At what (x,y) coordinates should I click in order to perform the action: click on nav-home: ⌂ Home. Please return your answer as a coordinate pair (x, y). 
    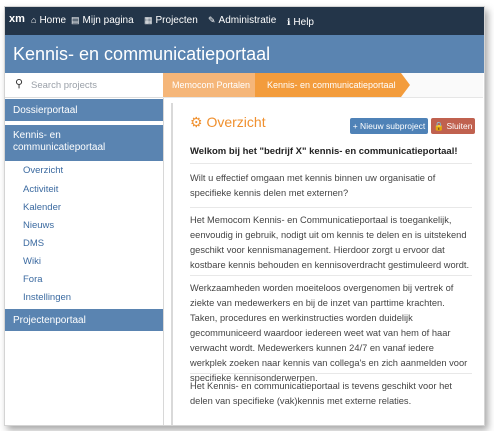
    Looking at the image, I should click on (48, 20).